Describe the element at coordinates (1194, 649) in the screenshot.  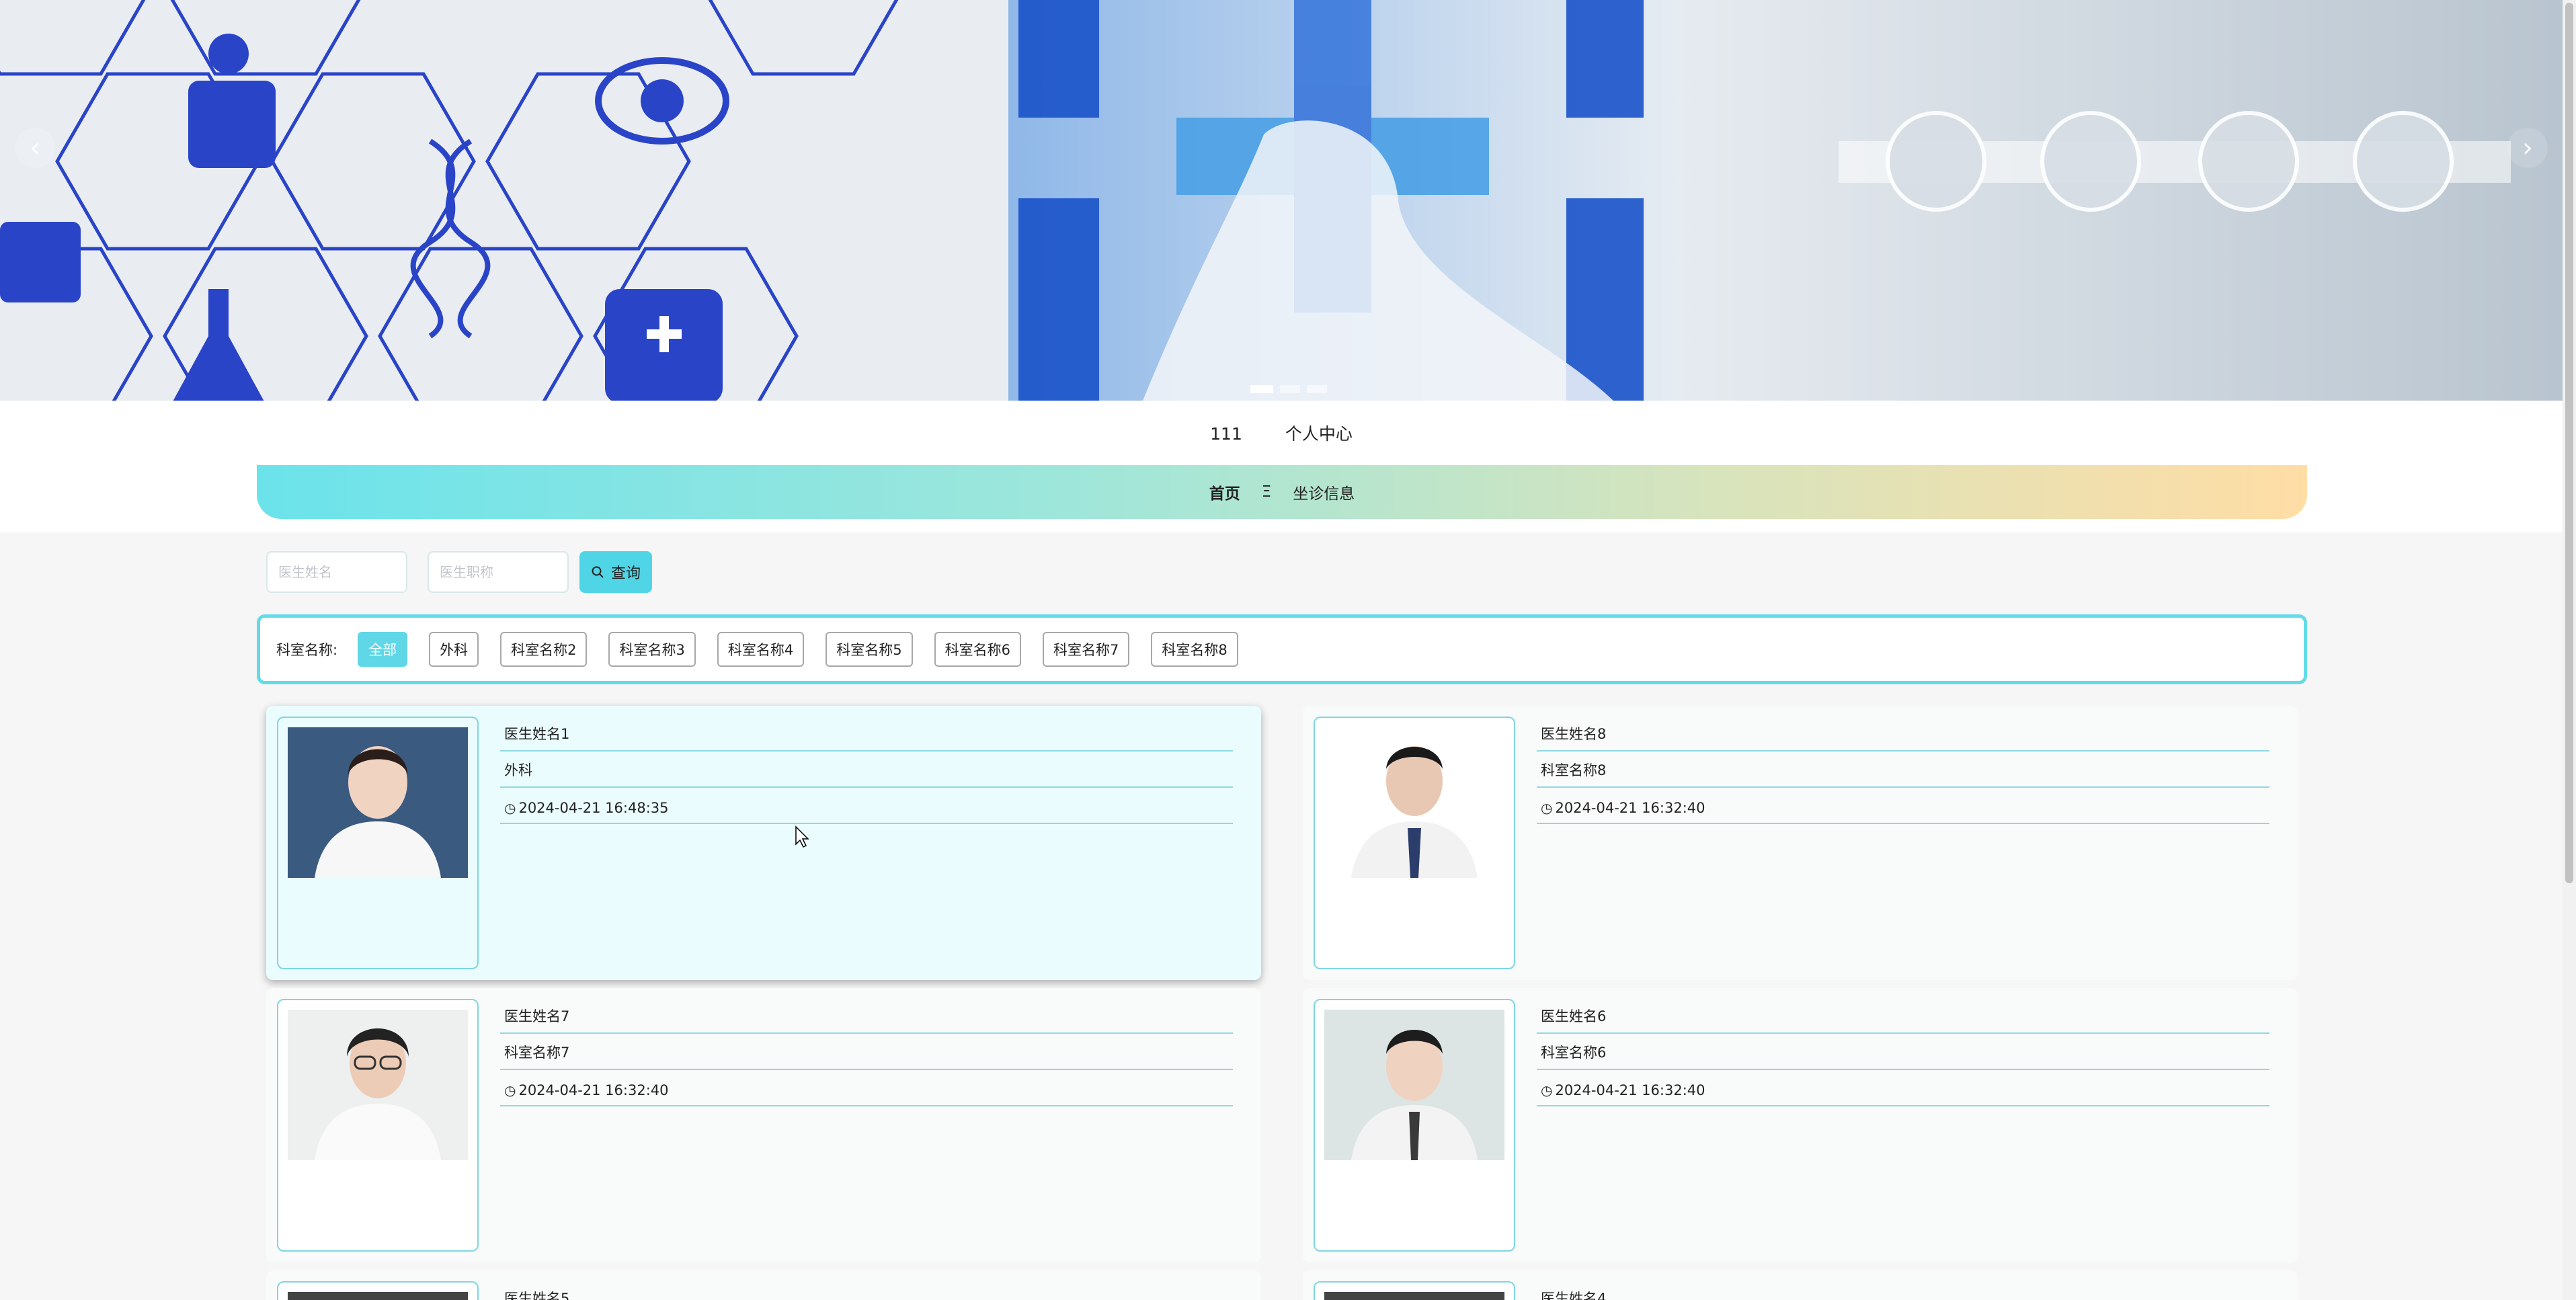
I see `department-option: 科室名称8` at that location.